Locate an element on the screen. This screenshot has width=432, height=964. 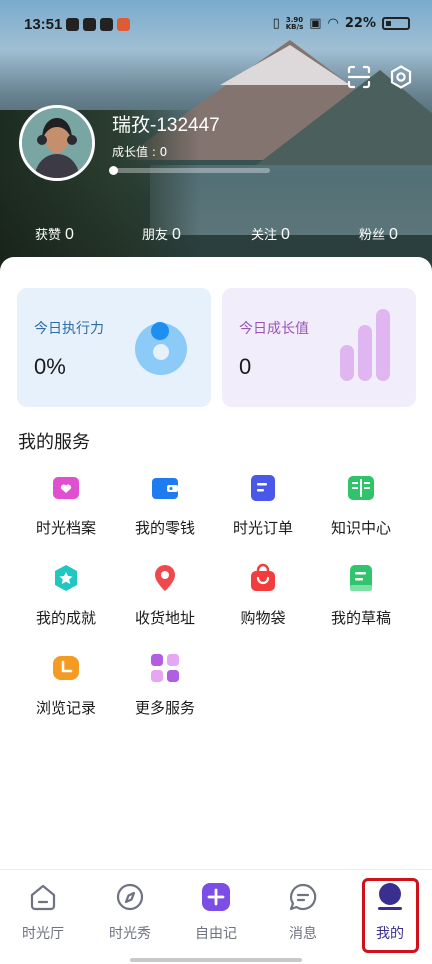
stat-likes: 获赞 0 is located at coordinates (54, 234).